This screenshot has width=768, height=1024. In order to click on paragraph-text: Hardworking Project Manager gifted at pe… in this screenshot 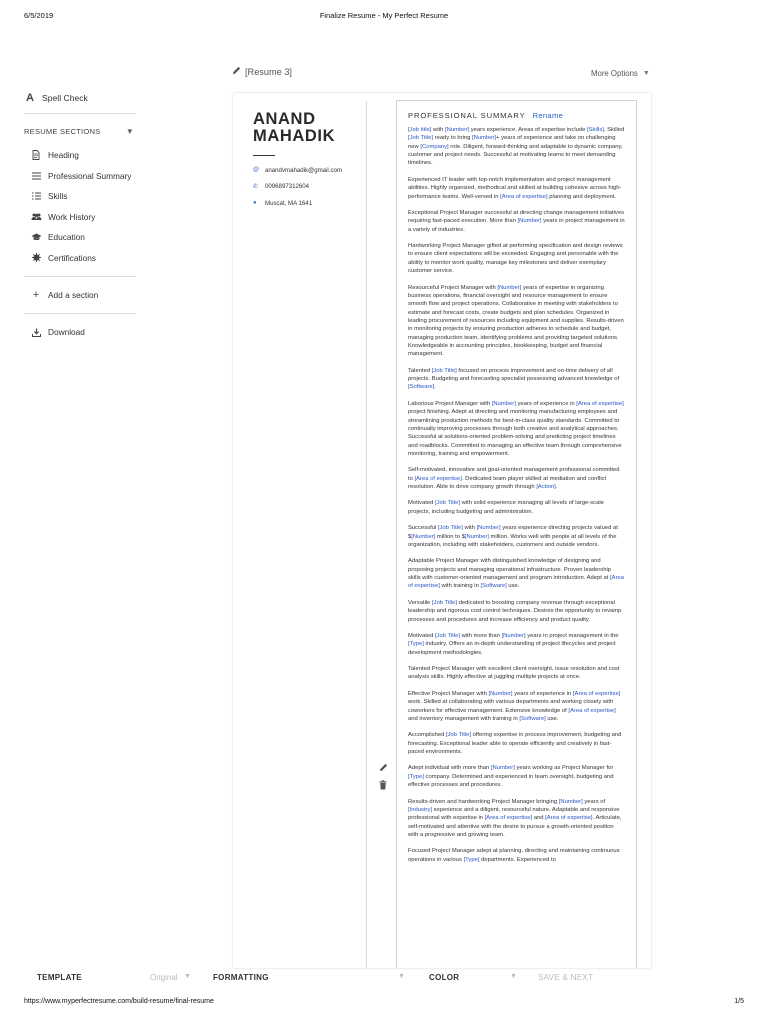, I will do `click(515, 259)`.